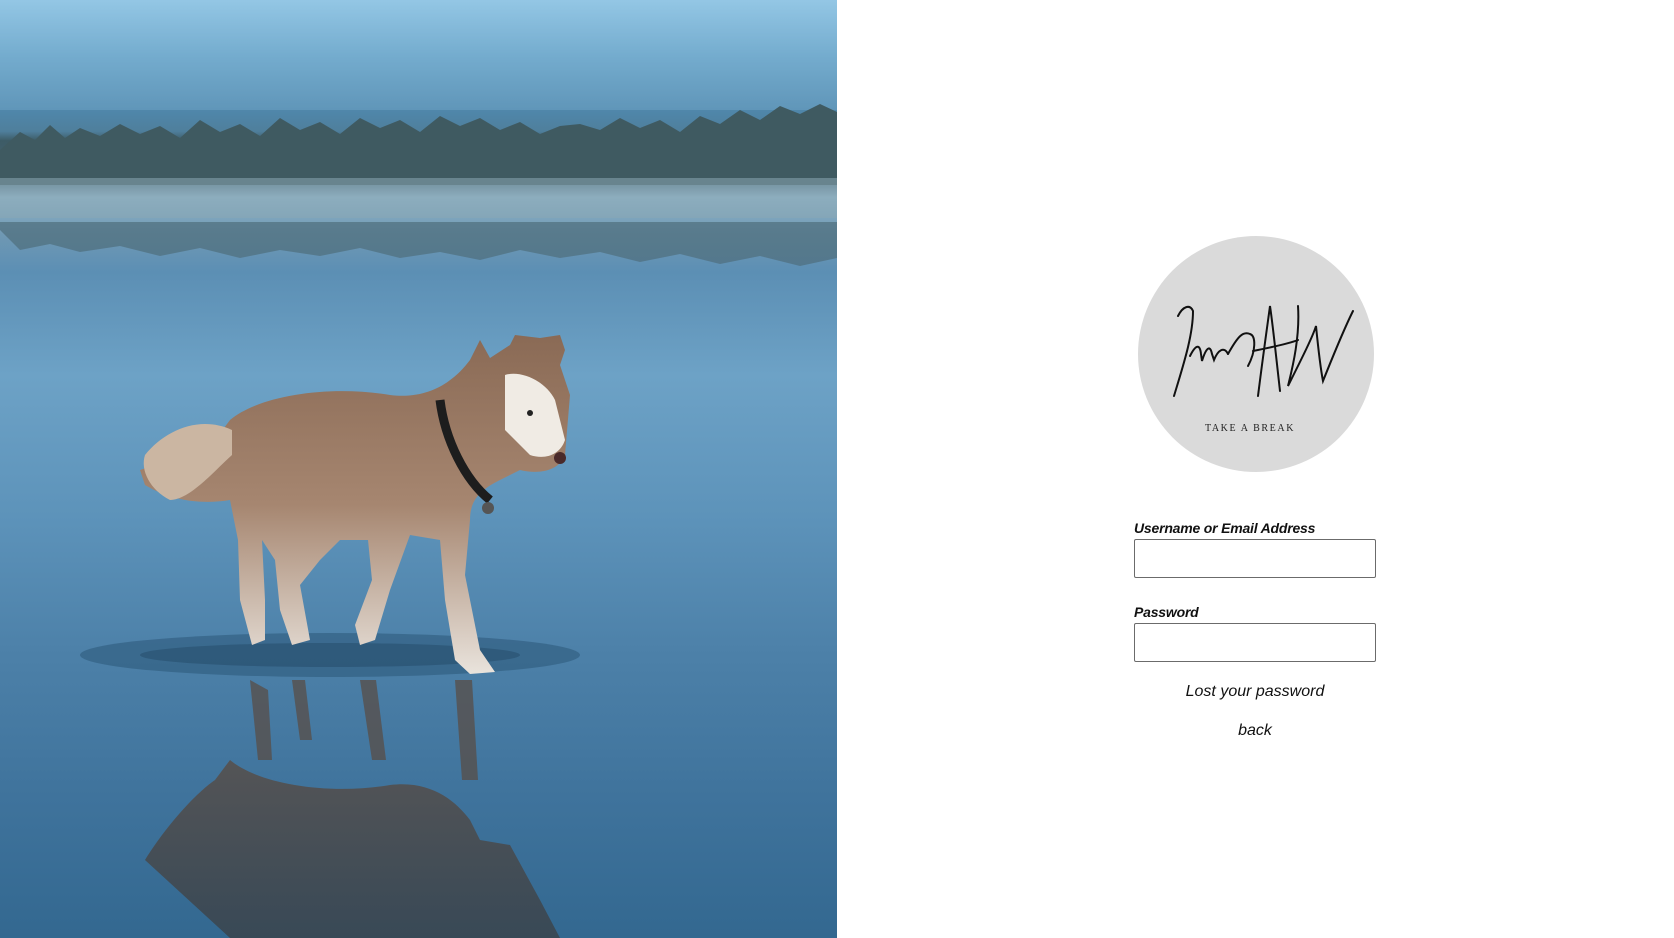 Image resolution: width=1674 pixels, height=938 pixels. I want to click on signature-logo-icon, so click(1263, 351).